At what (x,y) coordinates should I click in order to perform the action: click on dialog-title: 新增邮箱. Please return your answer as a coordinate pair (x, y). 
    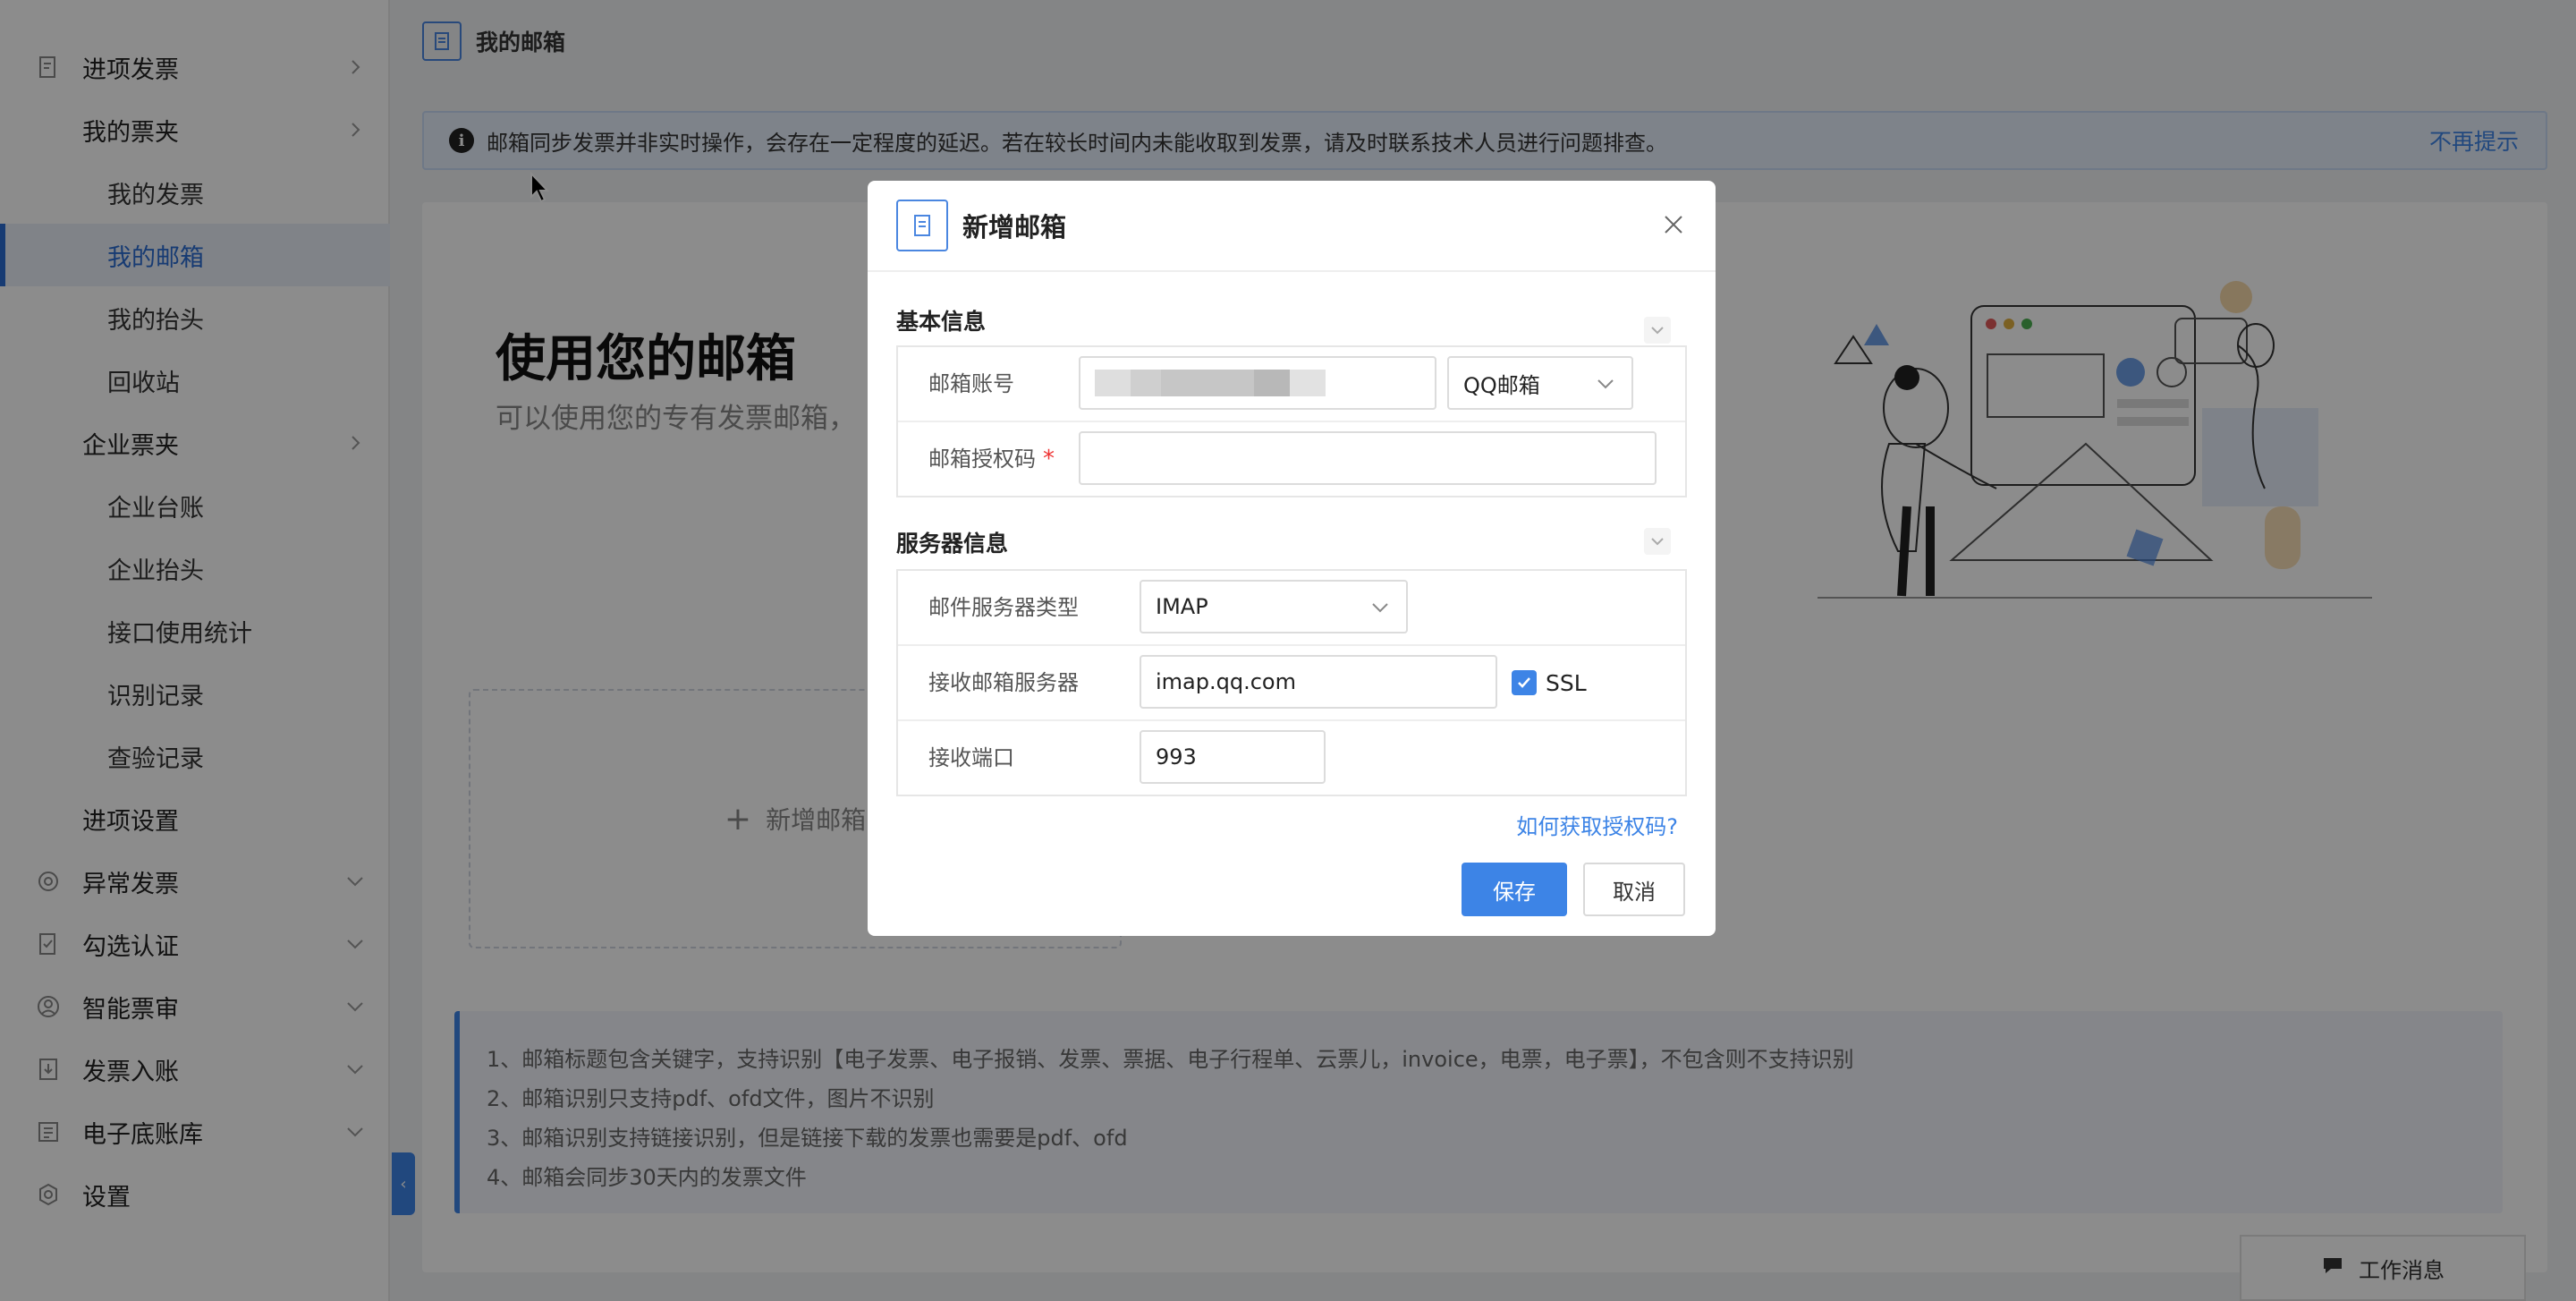
    Looking at the image, I should click on (1014, 227).